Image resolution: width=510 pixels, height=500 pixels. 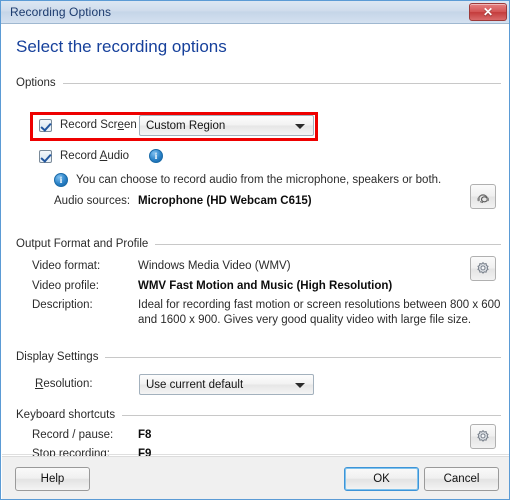 I want to click on record-audio-row: Record Audio i, so click(x=101, y=156).